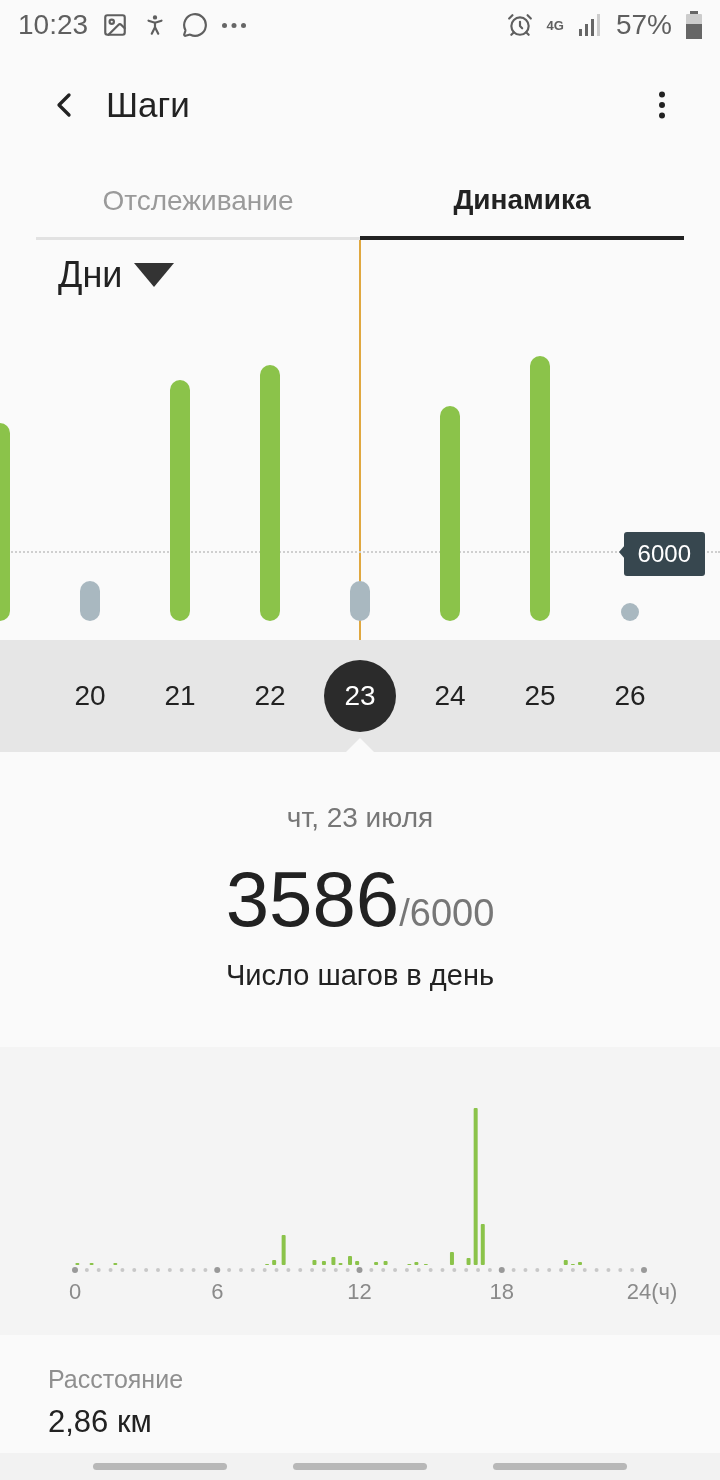  What do you see at coordinates (148, 105) in the screenshot?
I see `screen-title: Шаги` at bounding box center [148, 105].